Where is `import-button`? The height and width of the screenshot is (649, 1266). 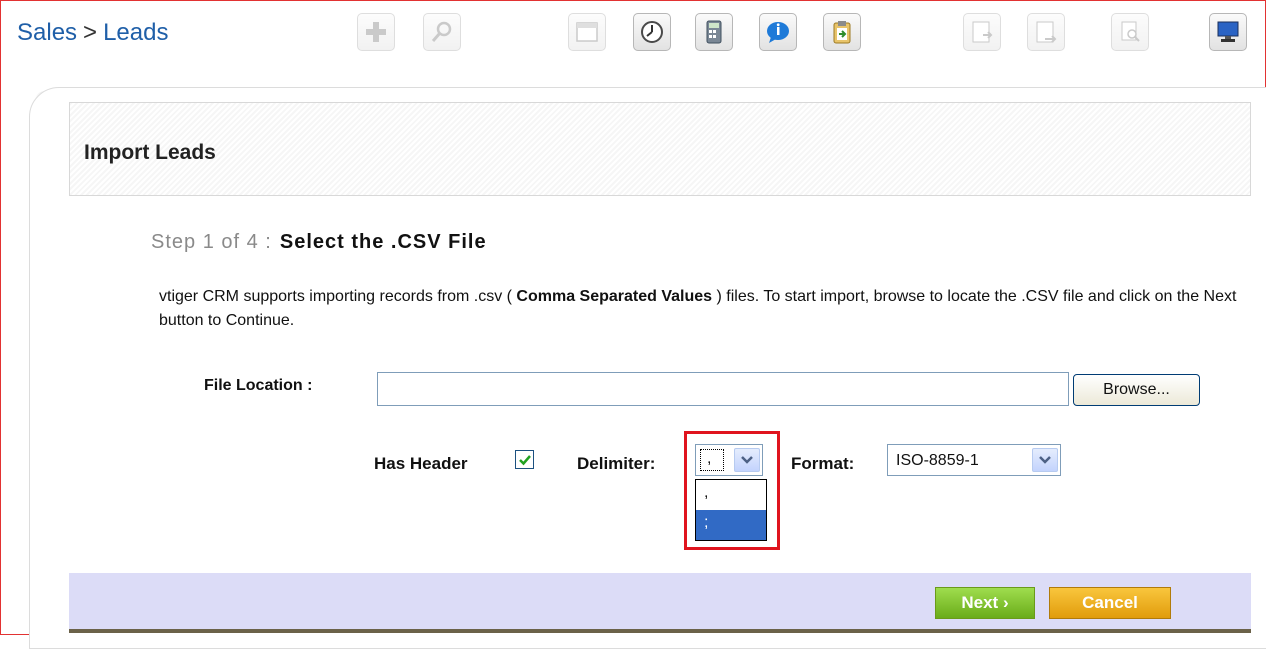 import-button is located at coordinates (982, 32).